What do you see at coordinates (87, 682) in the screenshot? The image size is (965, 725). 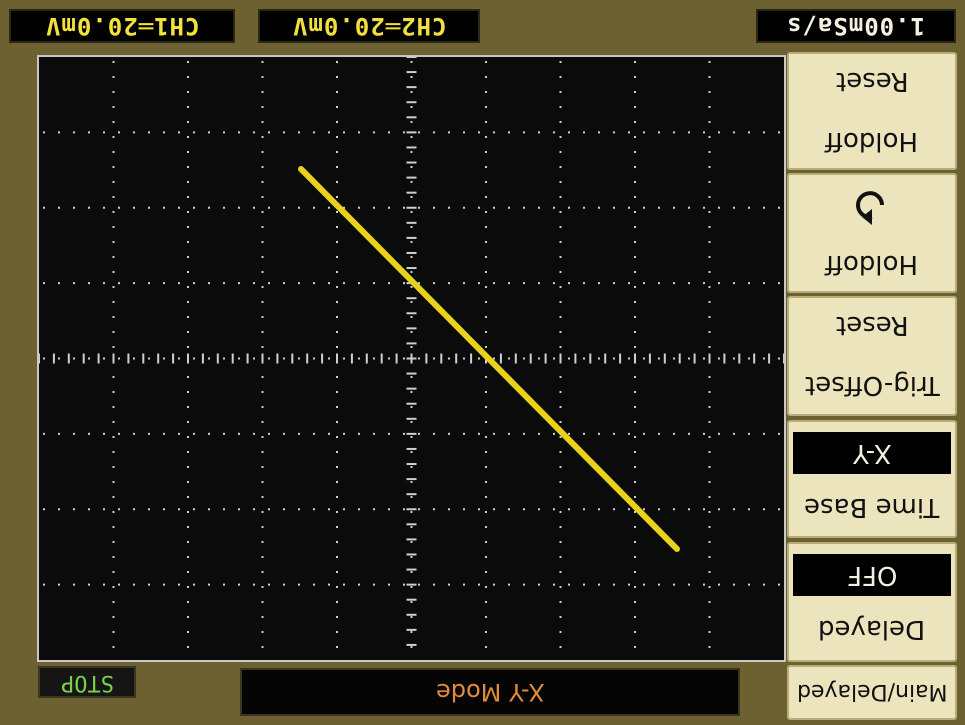 I see `run-state-text: STOP` at bounding box center [87, 682].